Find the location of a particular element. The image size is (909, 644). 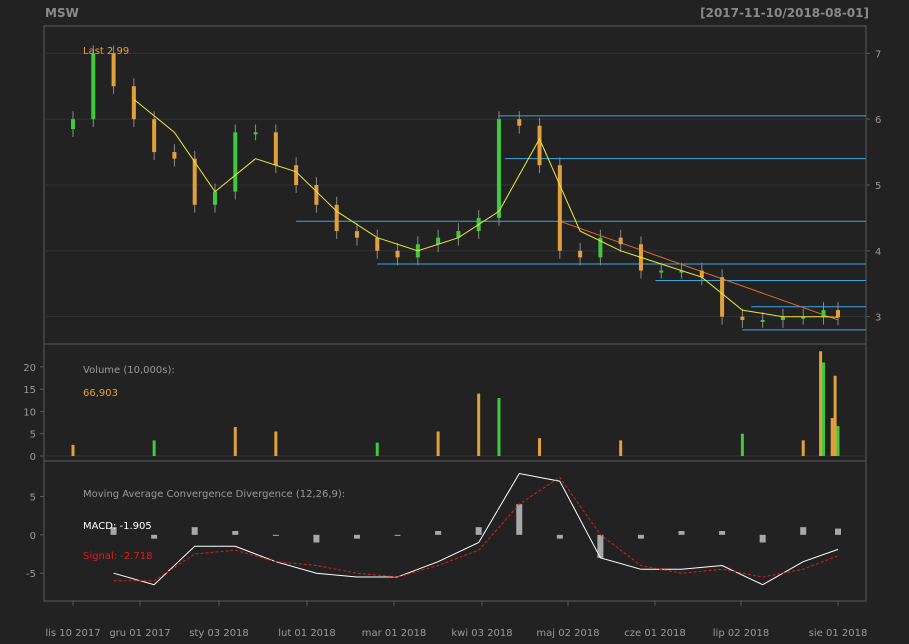

price-y-tick-label: 4 is located at coordinates (878, 252).